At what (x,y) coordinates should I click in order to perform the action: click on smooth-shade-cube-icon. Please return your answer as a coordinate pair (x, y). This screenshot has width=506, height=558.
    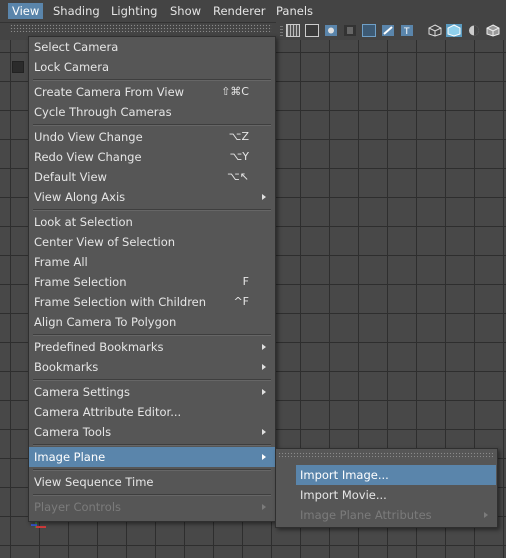
    Looking at the image, I should click on (454, 30).